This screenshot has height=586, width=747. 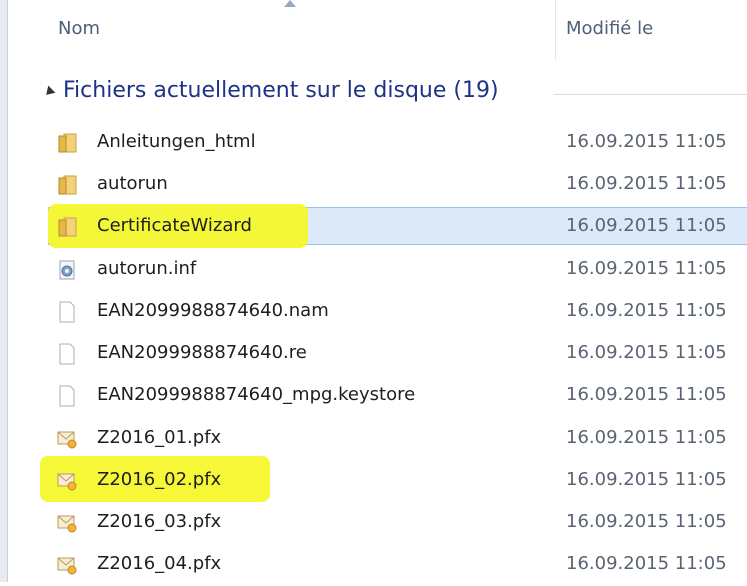 What do you see at coordinates (377, 185) in the screenshot?
I see `file-row-autorun-folder: autorun 16.09.2015 11:05` at bounding box center [377, 185].